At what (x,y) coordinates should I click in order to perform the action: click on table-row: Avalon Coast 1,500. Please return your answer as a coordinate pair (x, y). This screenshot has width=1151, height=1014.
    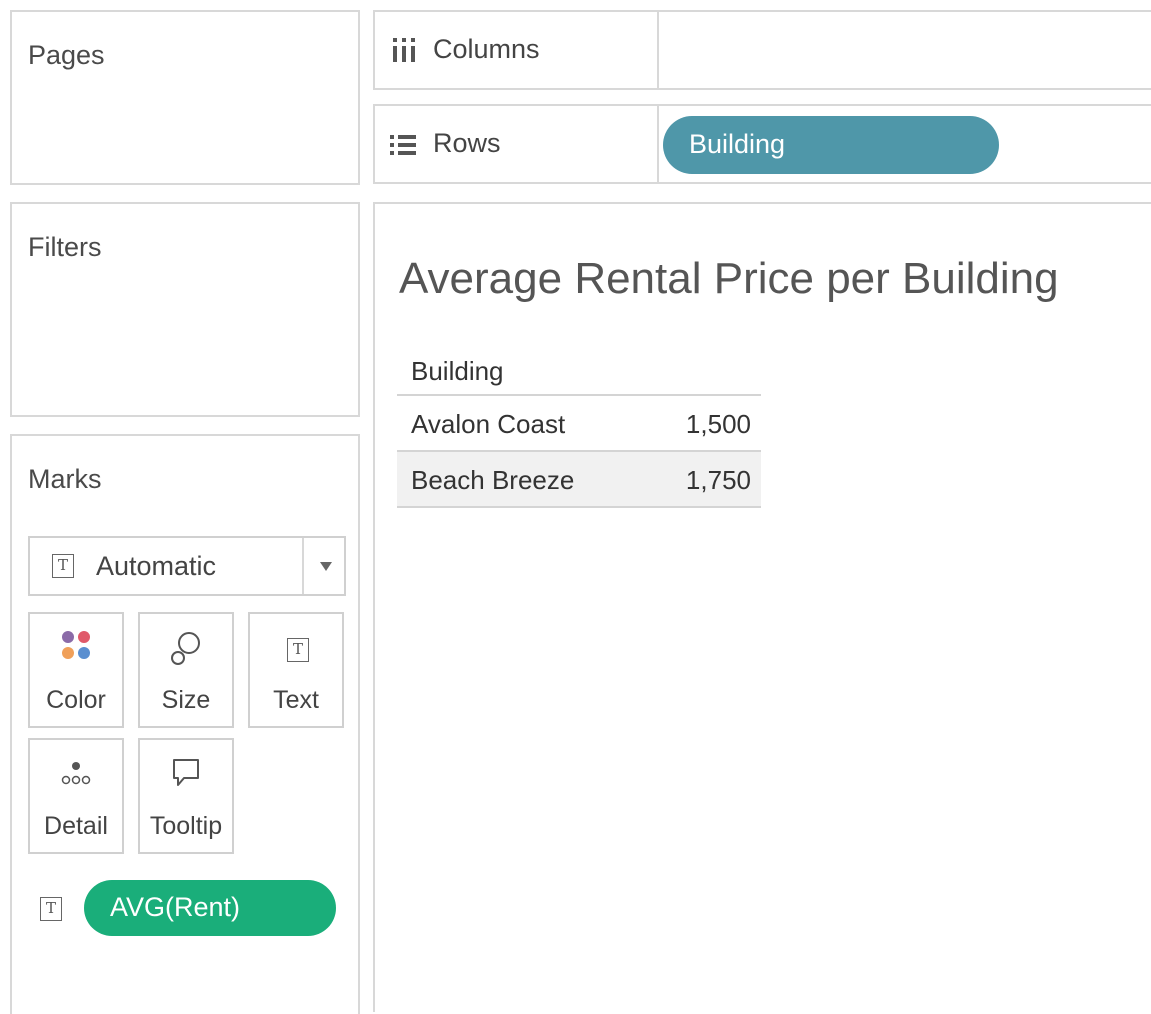
    Looking at the image, I should click on (579, 424).